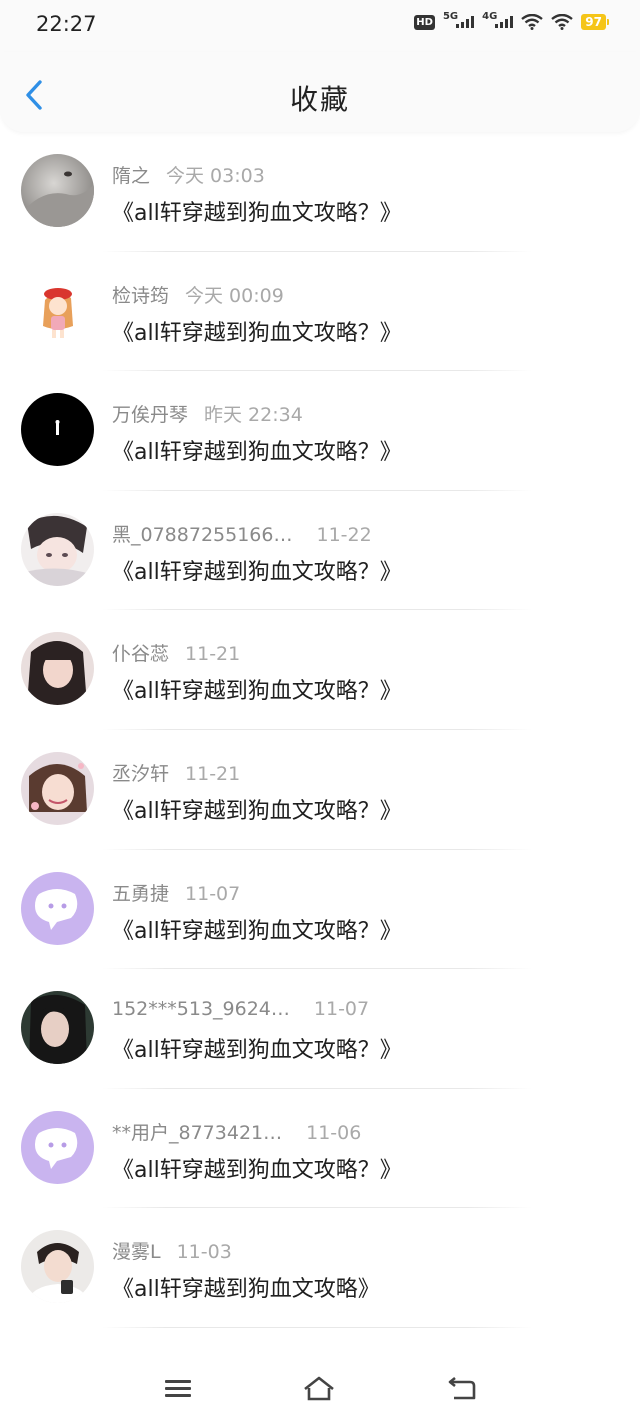 This screenshot has height=1427, width=640. I want to click on back-icon, so click(462, 1388).